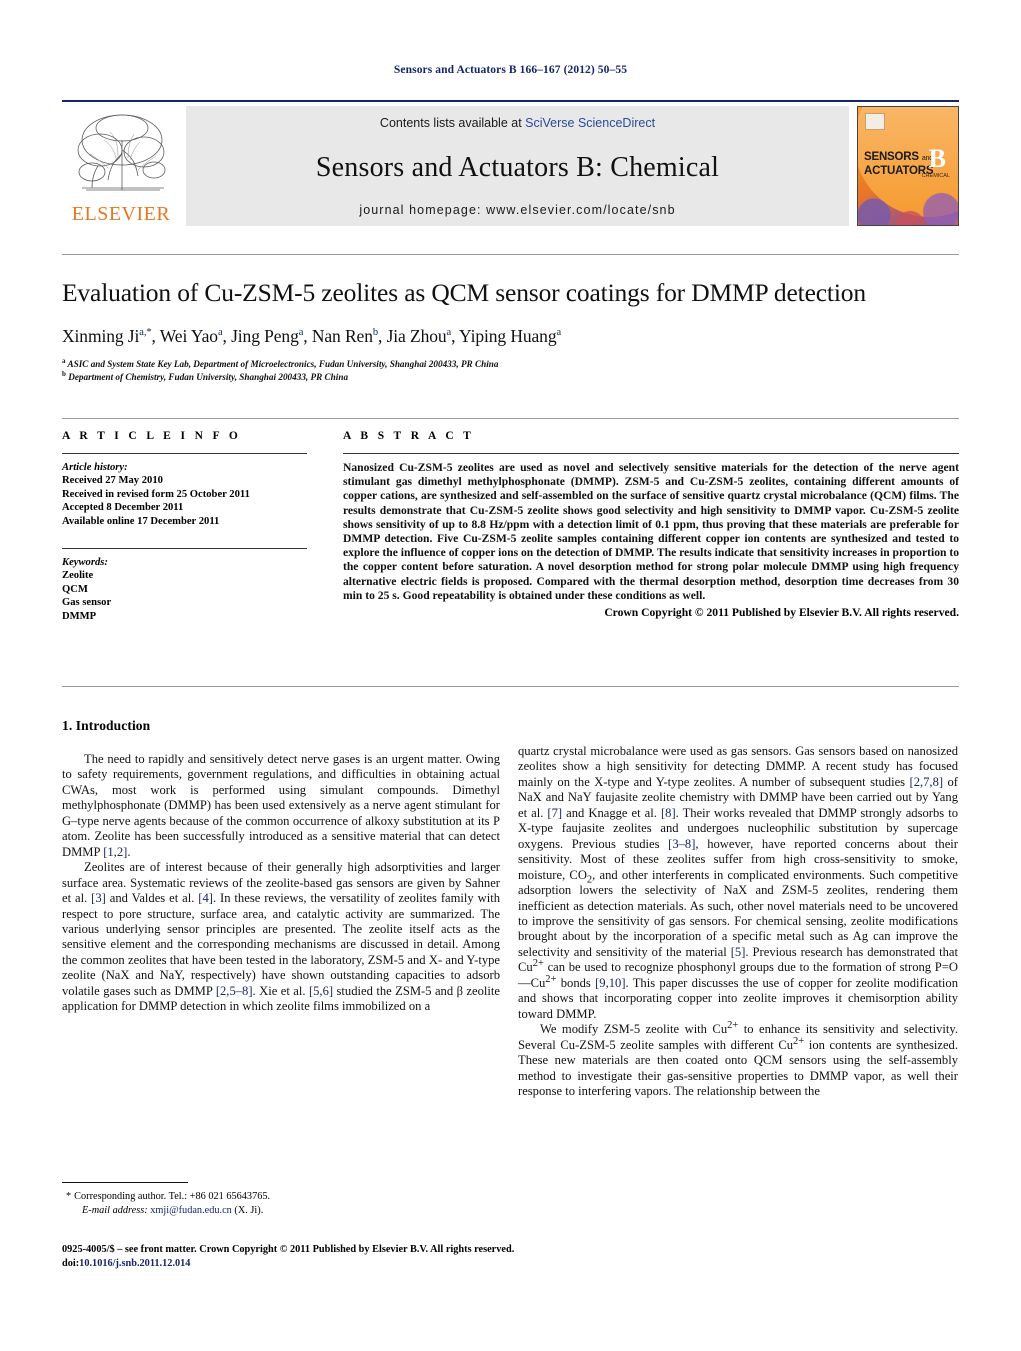 The width and height of the screenshot is (1021, 1351). I want to click on article-info-rule, so click(184, 453).